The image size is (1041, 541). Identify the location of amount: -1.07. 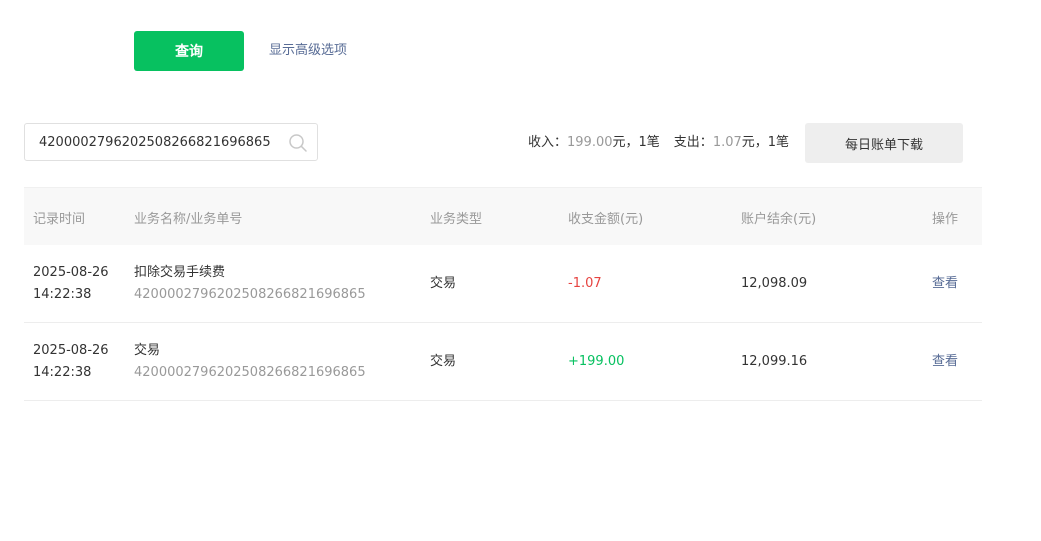
(585, 283).